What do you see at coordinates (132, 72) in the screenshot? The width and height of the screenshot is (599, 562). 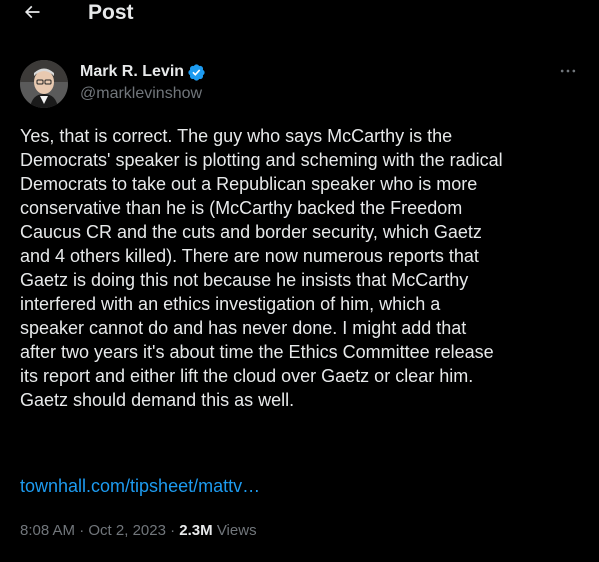 I see `author-name: Mark R. Levin` at bounding box center [132, 72].